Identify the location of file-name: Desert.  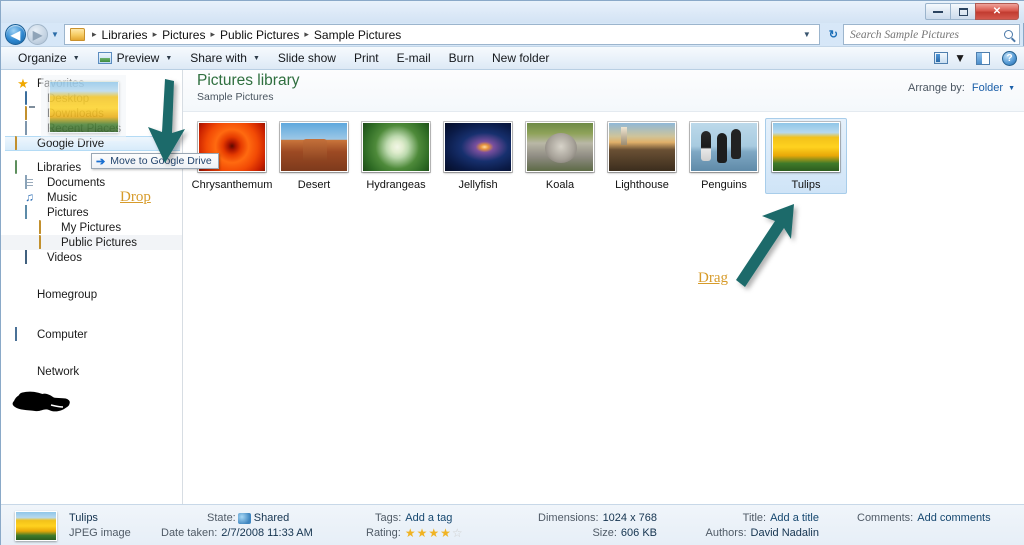
(314, 185).